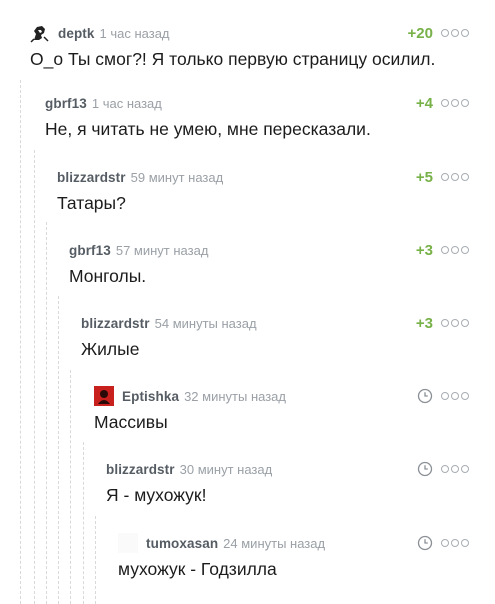 The image size is (495, 604). What do you see at coordinates (226, 469) in the screenshot?
I see `comment-timestamp: 30 минут назад` at bounding box center [226, 469].